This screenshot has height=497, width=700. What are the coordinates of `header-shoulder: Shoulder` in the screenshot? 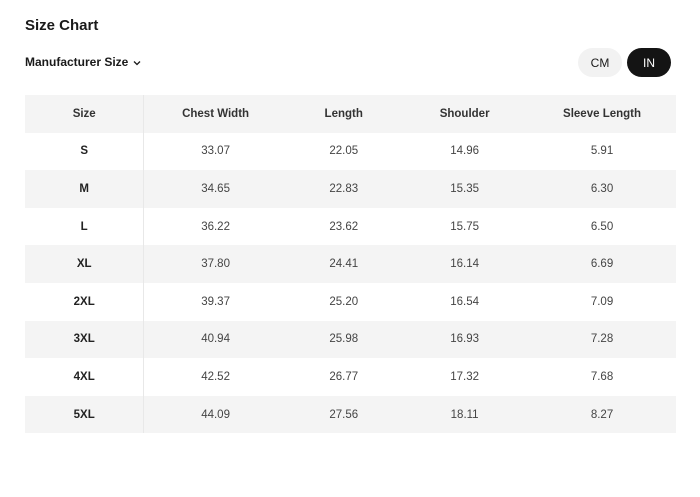 It's located at (464, 114).